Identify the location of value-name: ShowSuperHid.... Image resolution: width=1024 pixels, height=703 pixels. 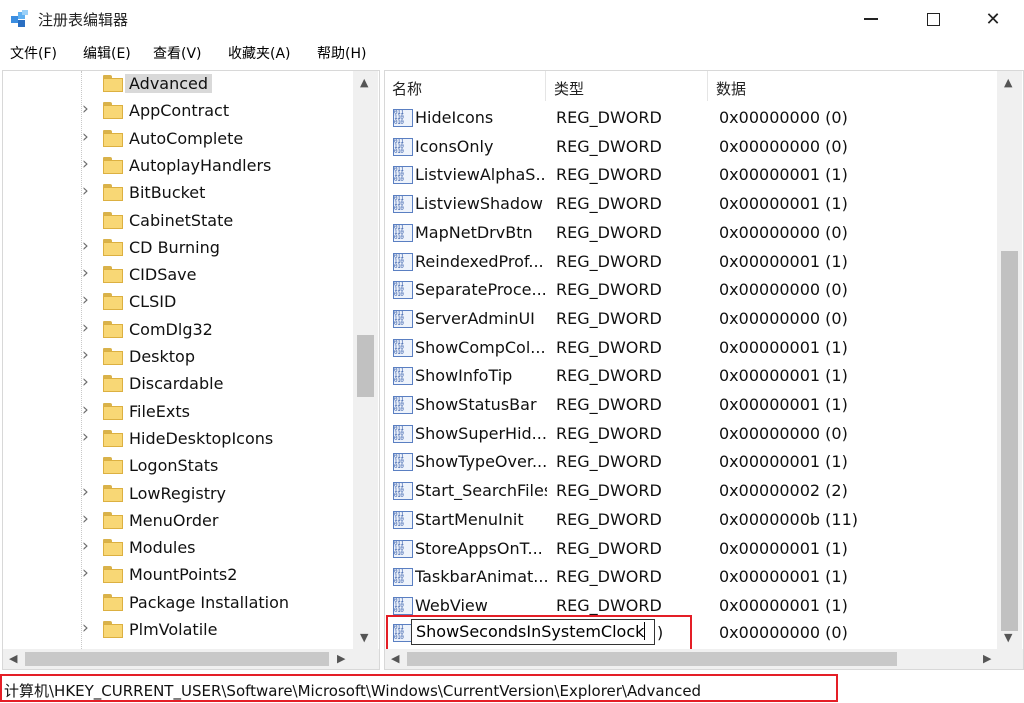
(481, 433).